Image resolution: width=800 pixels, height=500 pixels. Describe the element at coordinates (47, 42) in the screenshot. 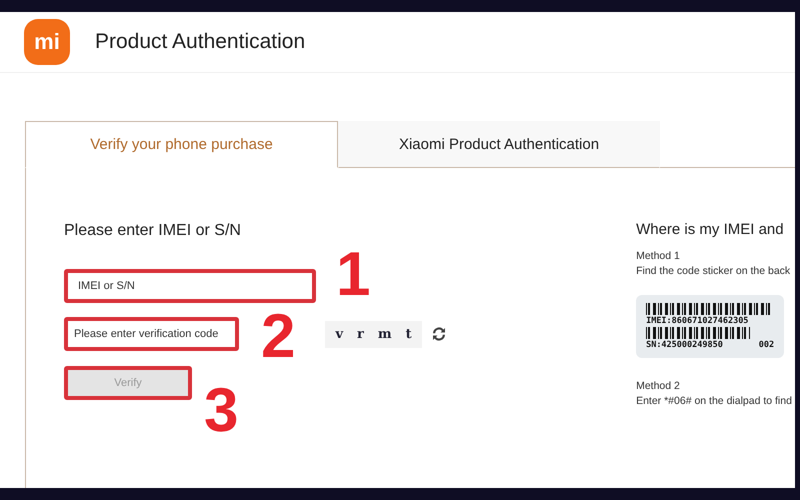

I see `logo: mi` at that location.